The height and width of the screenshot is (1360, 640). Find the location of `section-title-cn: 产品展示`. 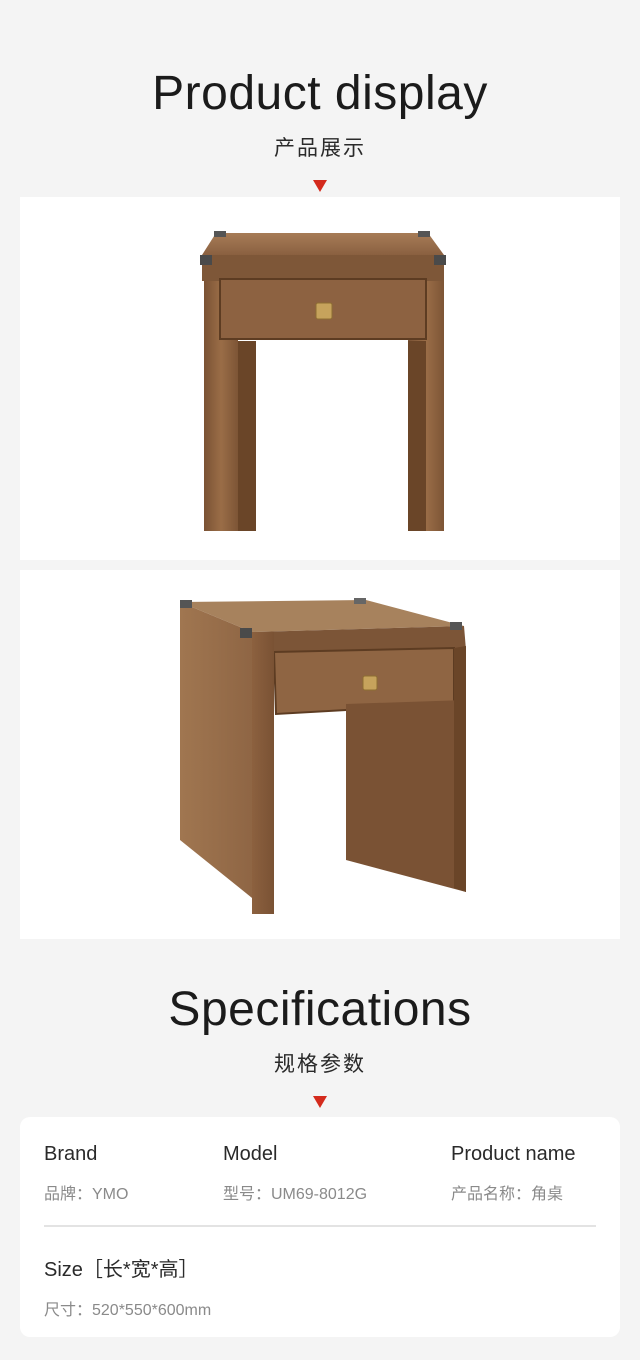

section-title-cn: 产品展示 is located at coordinates (320, 148).